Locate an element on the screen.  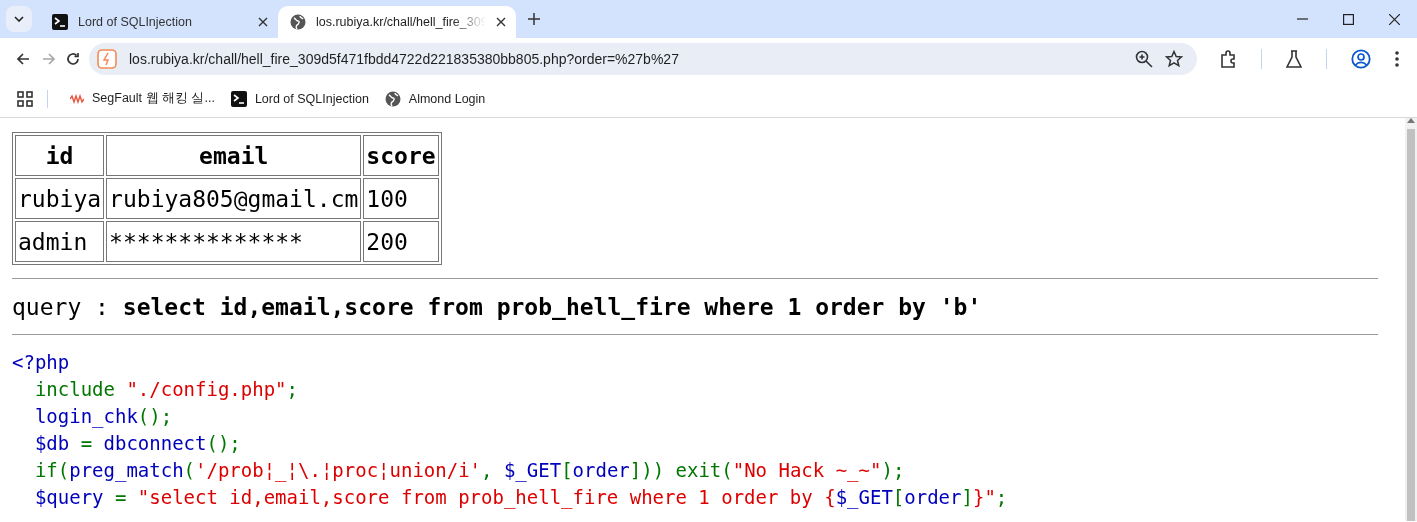
column-header: score is located at coordinates (401, 155).